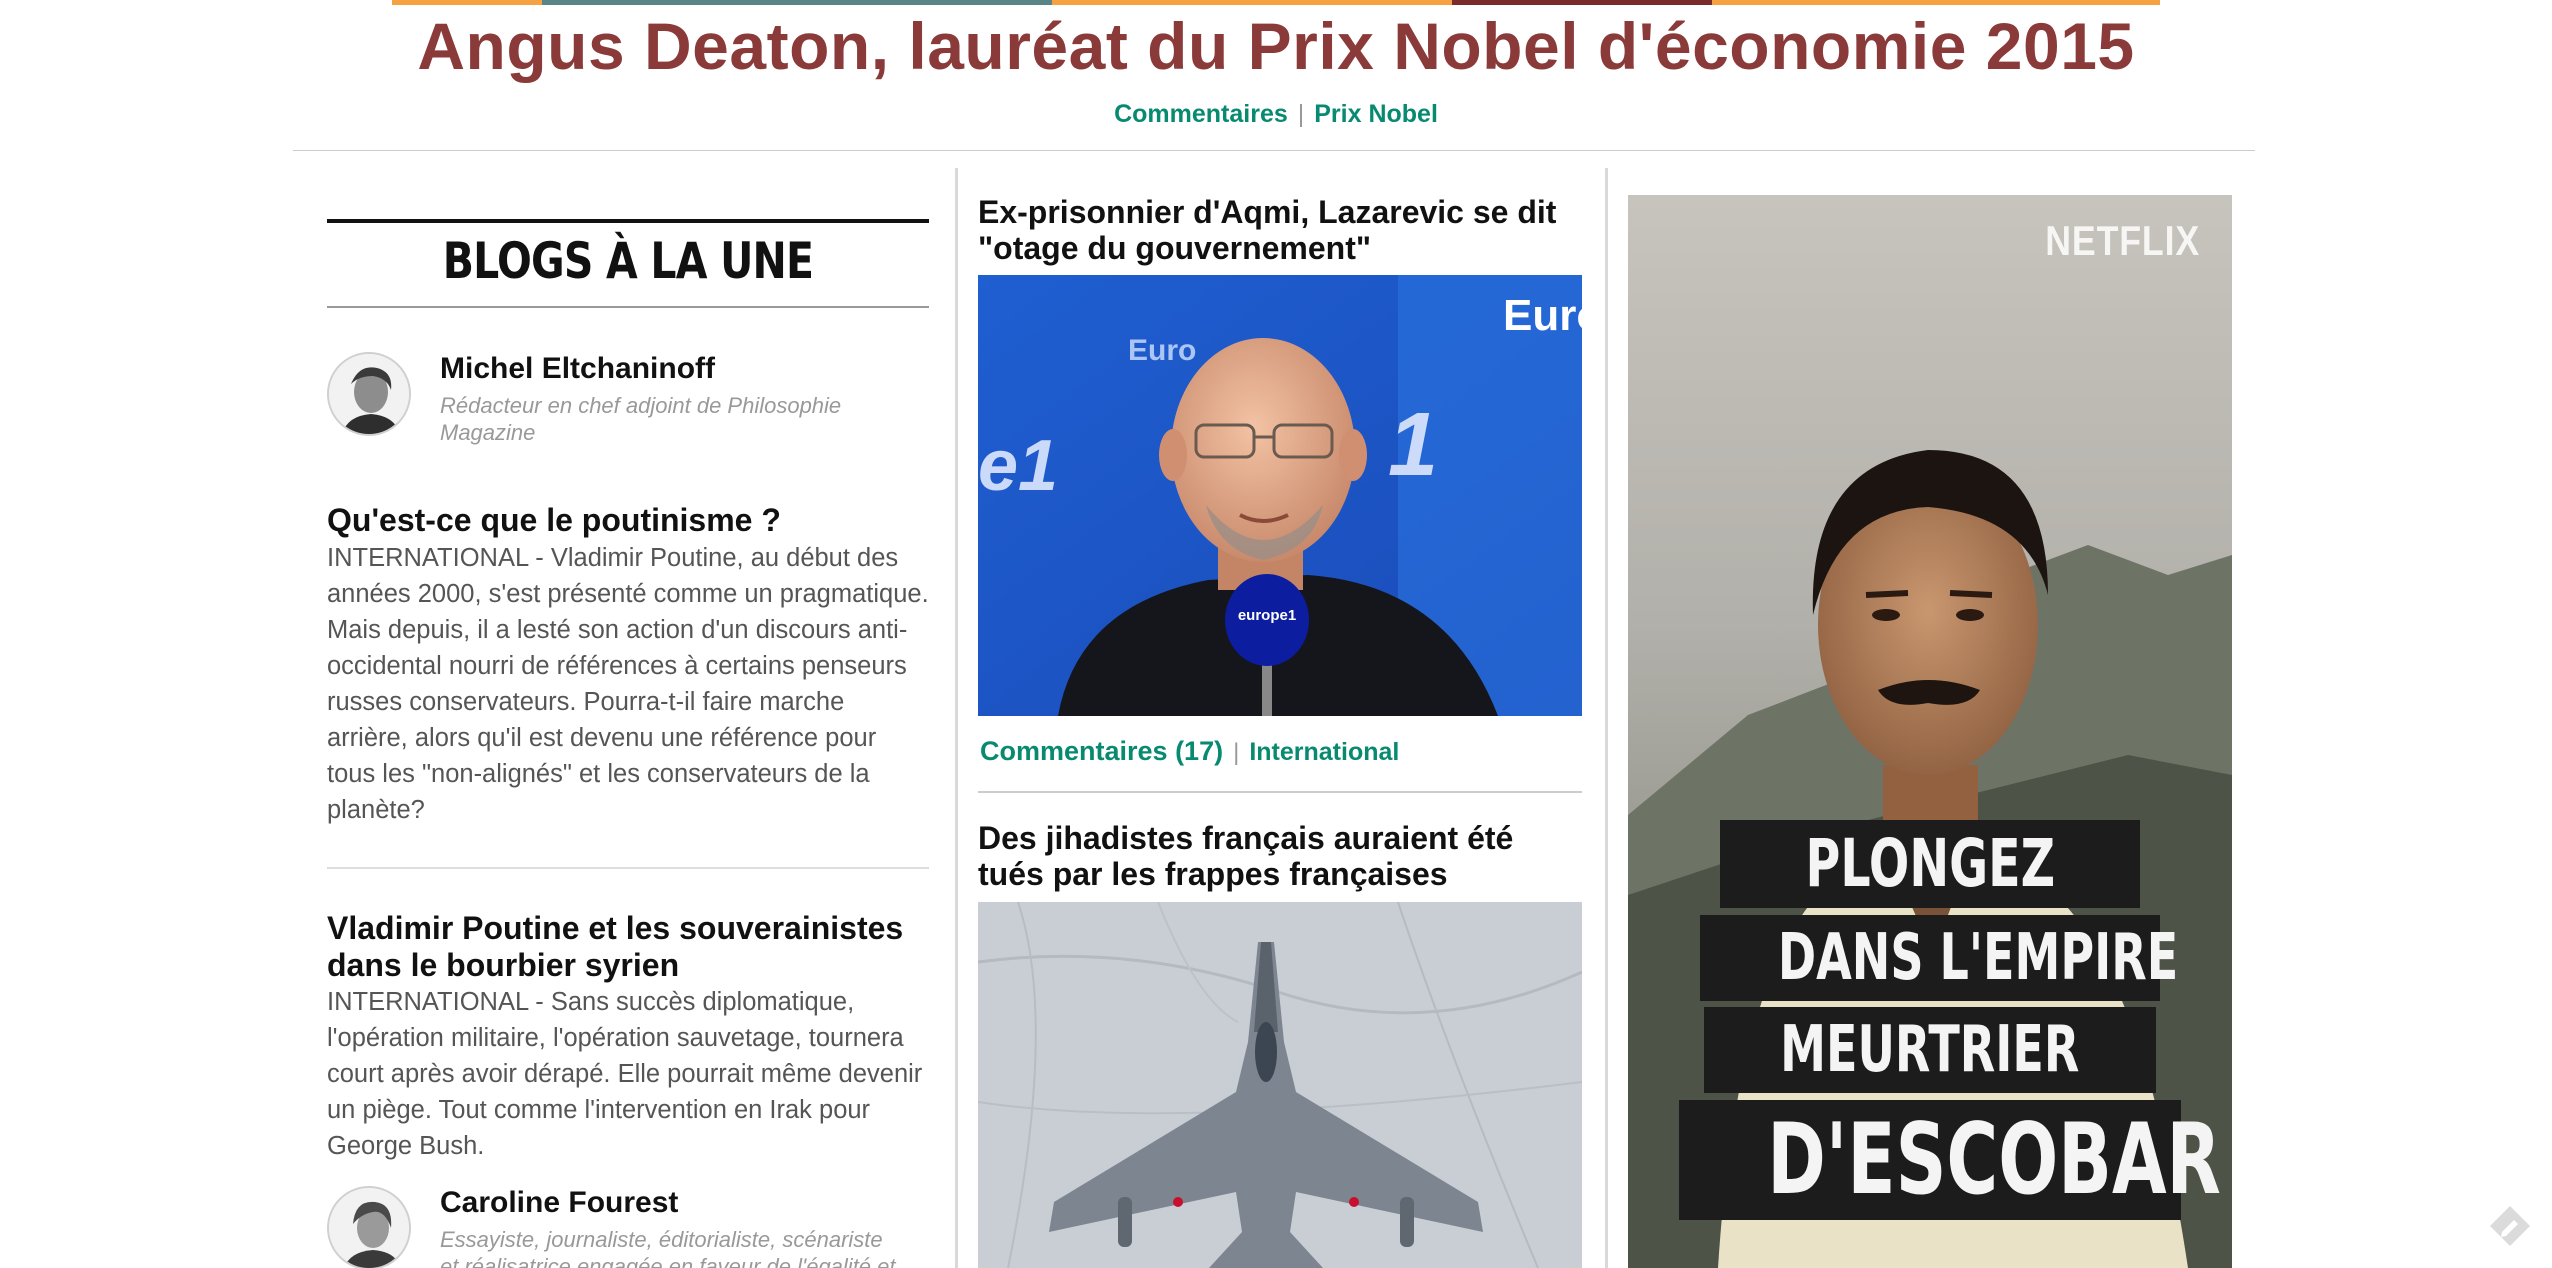 The width and height of the screenshot is (2552, 1268). Describe the element at coordinates (559, 1203) in the screenshot. I see `author-name: Caroline Fourest` at that location.